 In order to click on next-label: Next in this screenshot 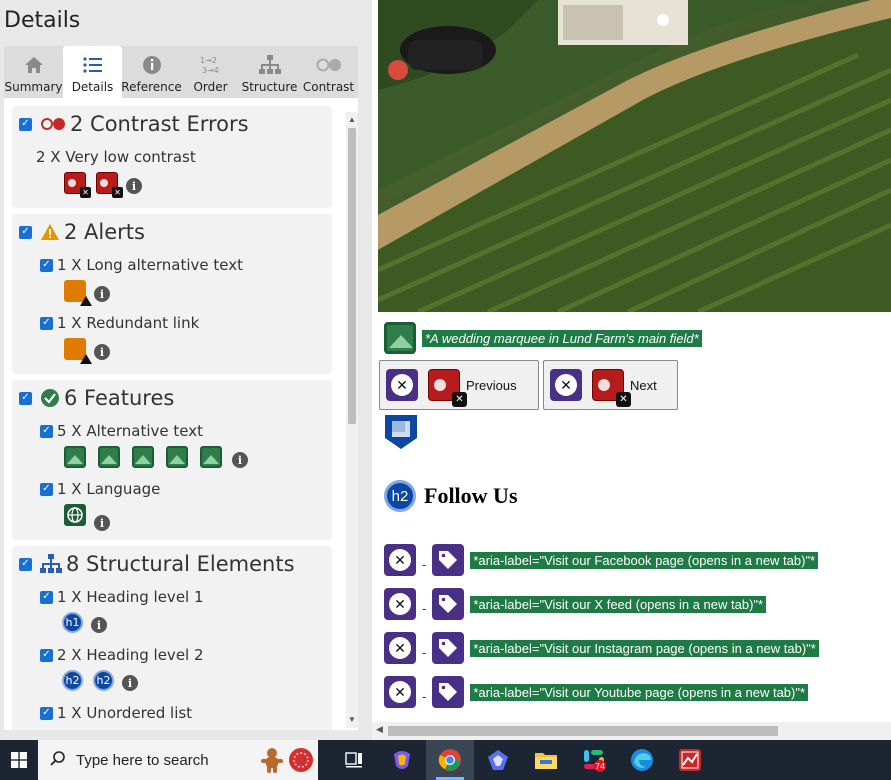, I will do `click(643, 385)`.